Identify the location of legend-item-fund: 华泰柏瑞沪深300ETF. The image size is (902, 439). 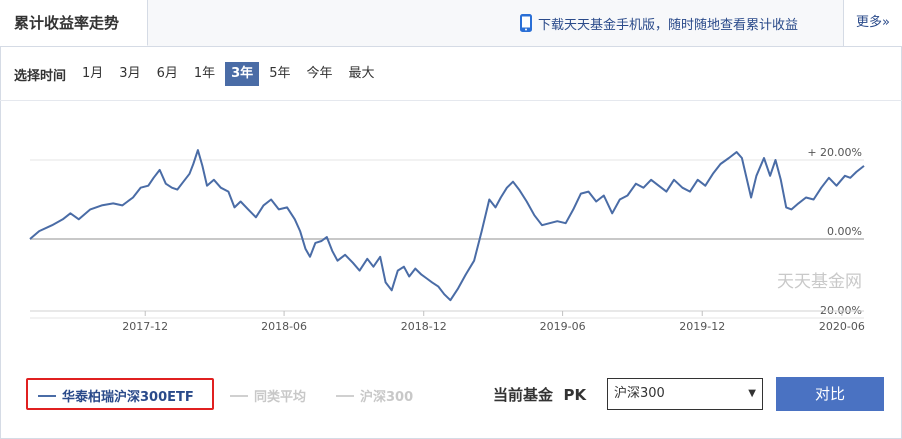
(116, 395).